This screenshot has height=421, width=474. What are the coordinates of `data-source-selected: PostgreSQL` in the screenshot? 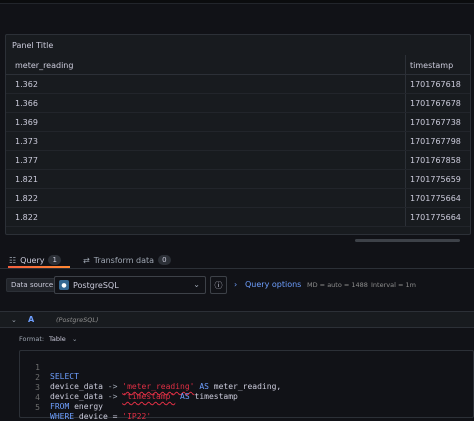 It's located at (96, 285).